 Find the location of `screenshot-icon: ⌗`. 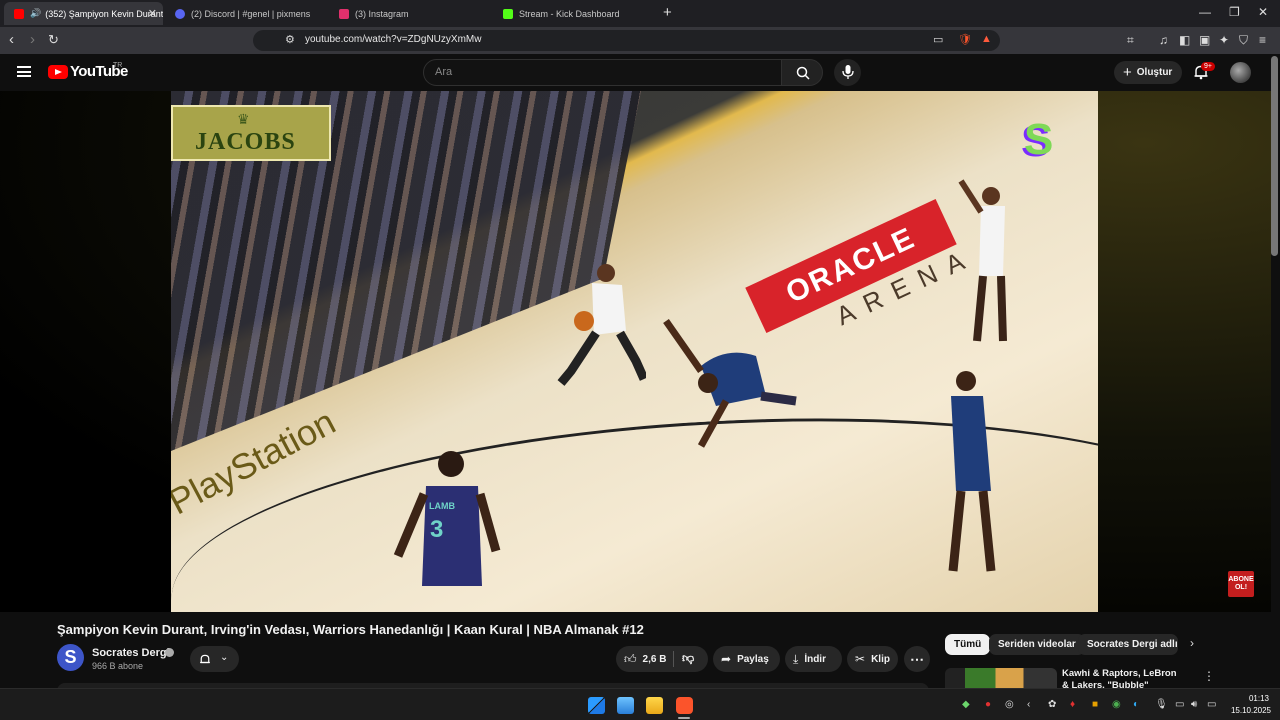

screenshot-icon: ⌗ is located at coordinates (1130, 40).